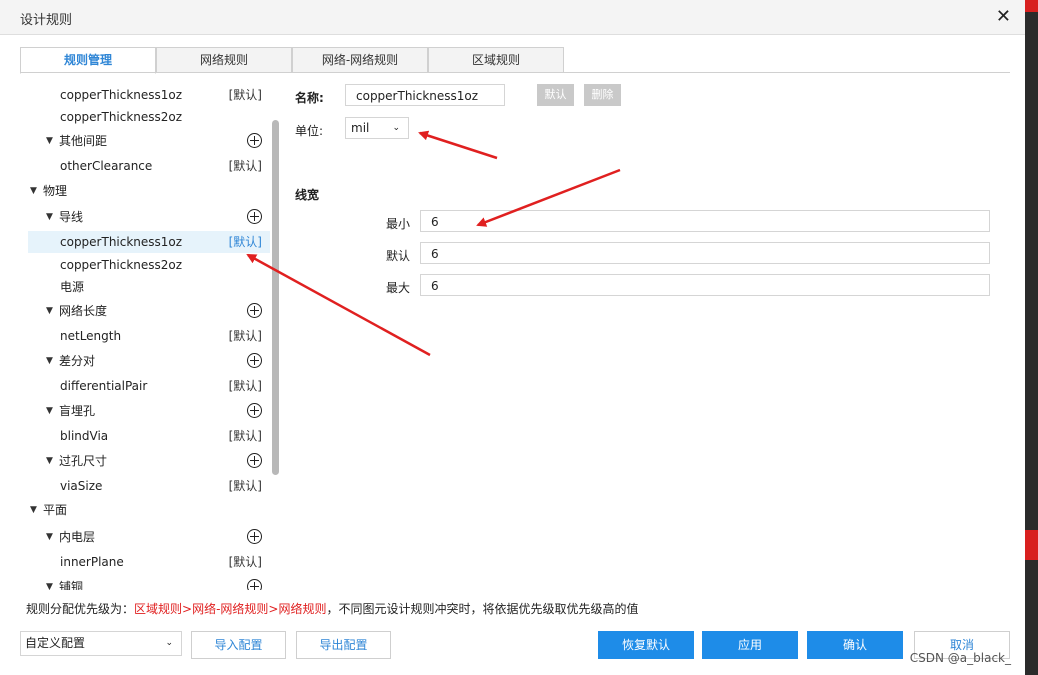 The image size is (1038, 675). Describe the element at coordinates (496, 60) in the screenshot. I see `tab-region-rules: 区域规则` at that location.